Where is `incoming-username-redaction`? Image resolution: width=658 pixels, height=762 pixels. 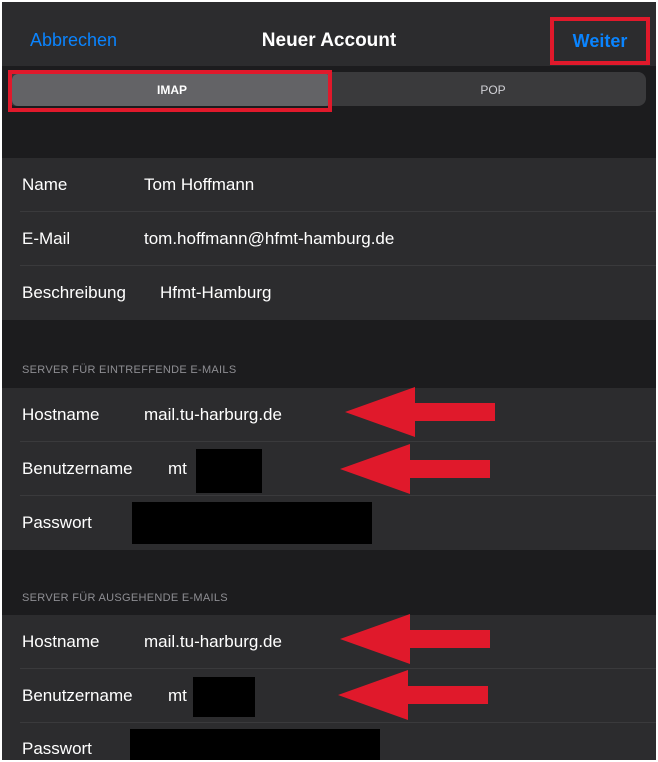 incoming-username-redaction is located at coordinates (229, 471).